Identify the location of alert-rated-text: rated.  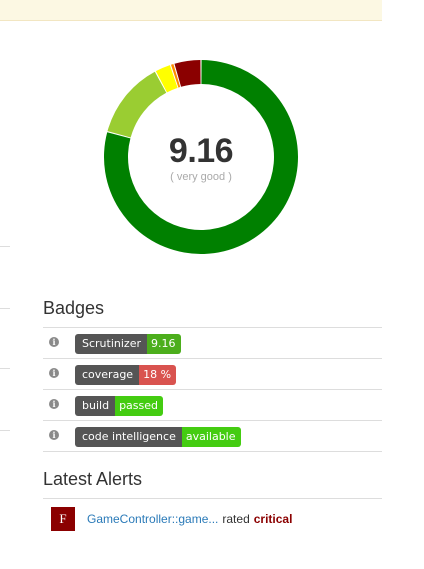
(236, 519).